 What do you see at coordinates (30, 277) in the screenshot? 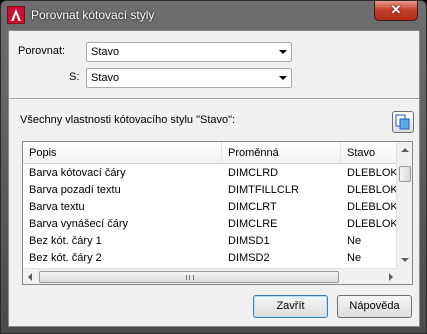
I see `scroll-left-icon` at bounding box center [30, 277].